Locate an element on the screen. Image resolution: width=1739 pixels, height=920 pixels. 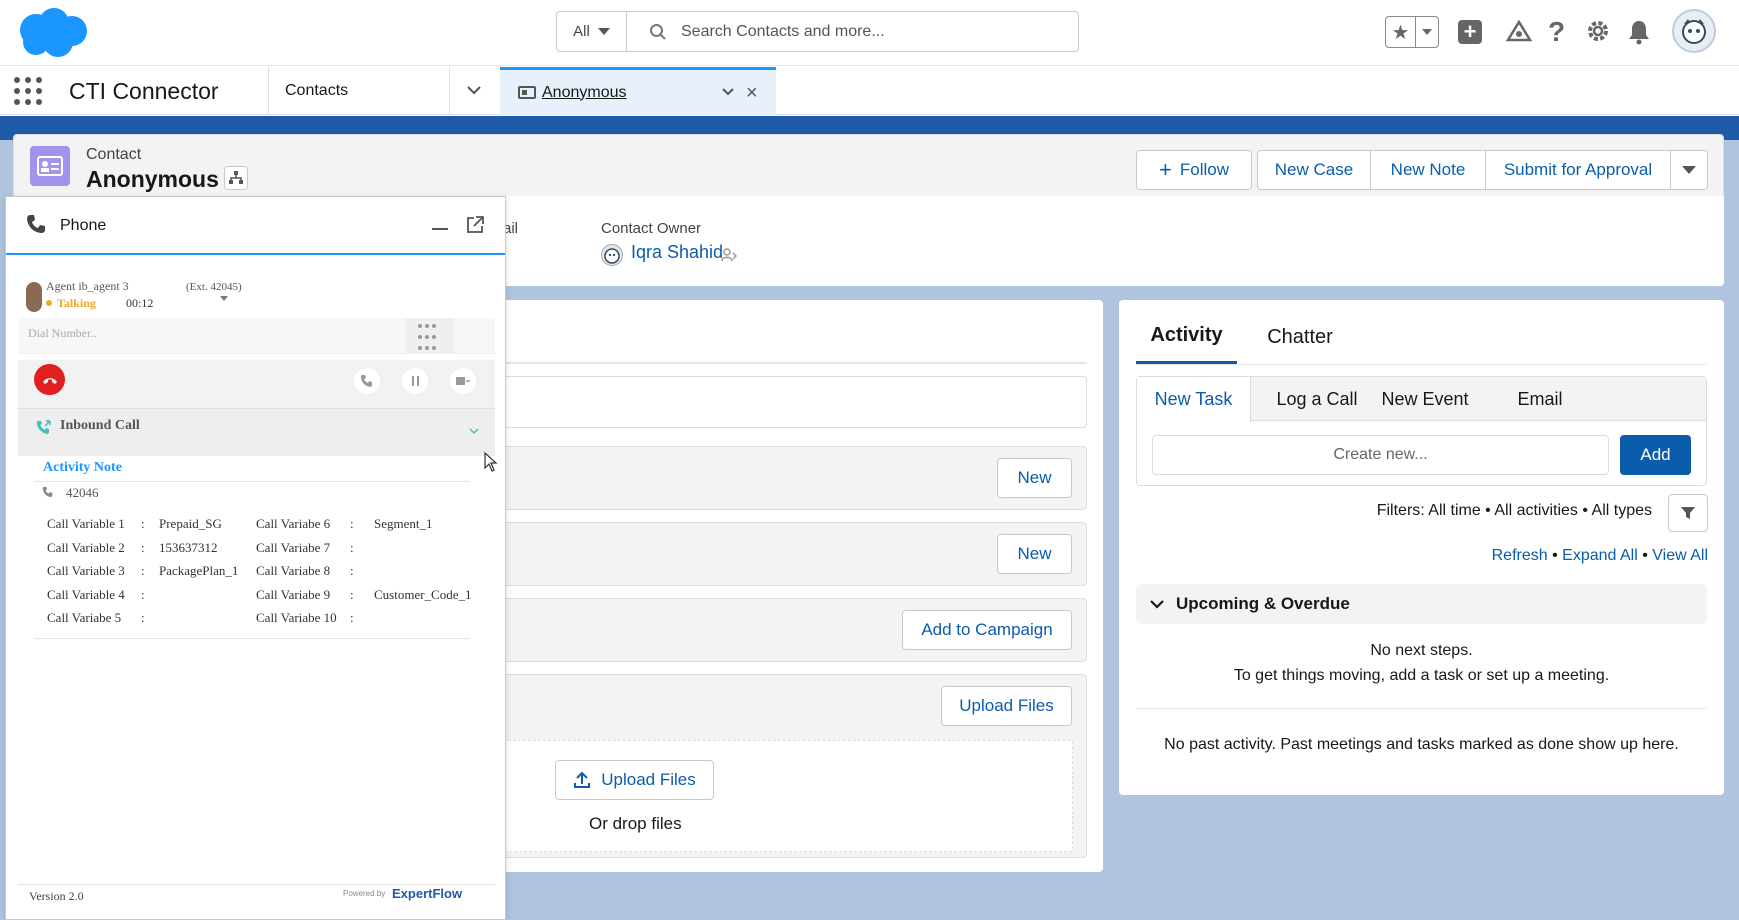
tab-anonymous-label: Anonymous is located at coordinates (584, 92).